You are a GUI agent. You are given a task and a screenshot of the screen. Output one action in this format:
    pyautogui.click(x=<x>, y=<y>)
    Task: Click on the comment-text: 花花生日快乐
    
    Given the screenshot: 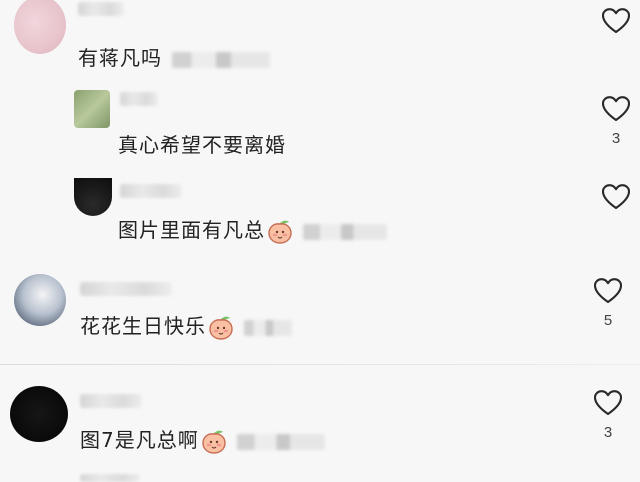 What is the action you would take?
    pyautogui.click(x=186, y=326)
    